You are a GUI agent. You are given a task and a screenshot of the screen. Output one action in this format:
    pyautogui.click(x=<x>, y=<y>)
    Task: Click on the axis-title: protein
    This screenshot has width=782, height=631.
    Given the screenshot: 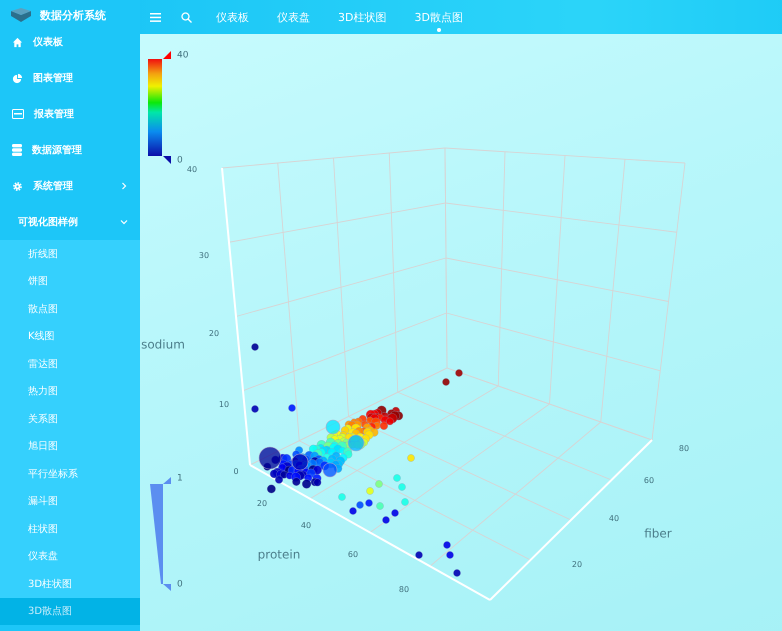 What is the action you would take?
    pyautogui.click(x=279, y=554)
    